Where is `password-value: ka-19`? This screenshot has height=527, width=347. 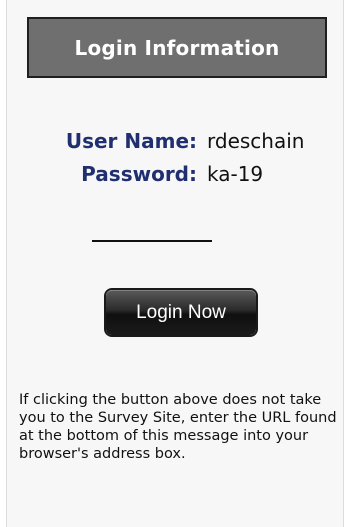 password-value: ka-19 is located at coordinates (235, 174).